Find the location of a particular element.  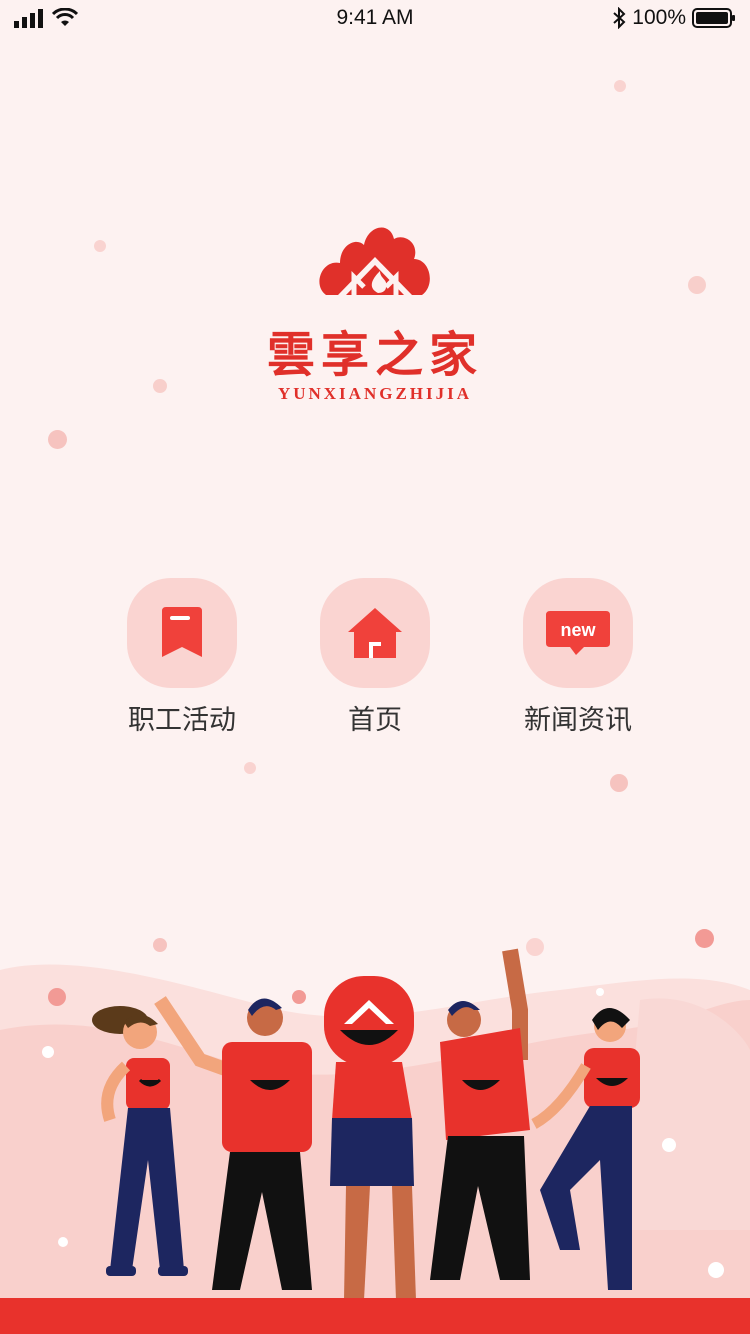

bottom-bar is located at coordinates (375, 1316).